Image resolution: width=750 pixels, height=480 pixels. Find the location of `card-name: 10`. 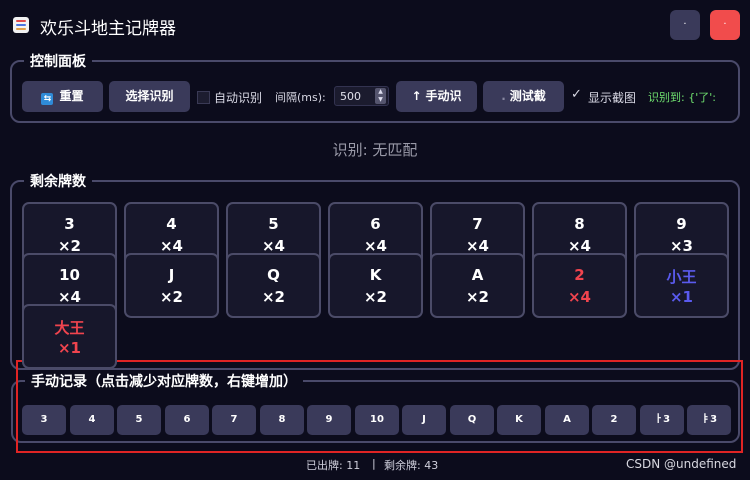

card-name: 10 is located at coordinates (69, 275).